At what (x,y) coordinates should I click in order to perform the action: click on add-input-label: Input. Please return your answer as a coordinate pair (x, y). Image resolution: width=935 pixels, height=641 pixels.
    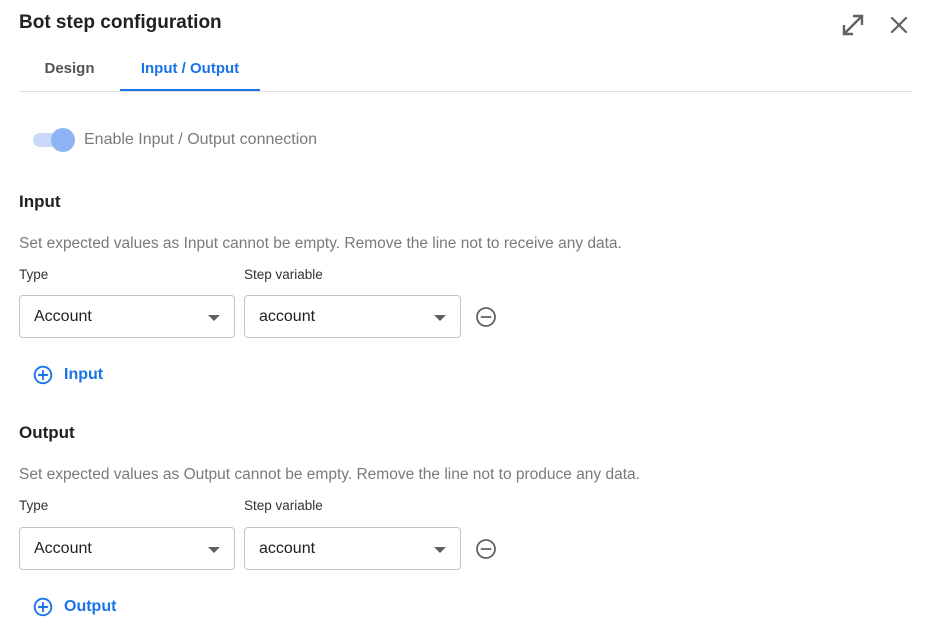
    Looking at the image, I should click on (84, 374).